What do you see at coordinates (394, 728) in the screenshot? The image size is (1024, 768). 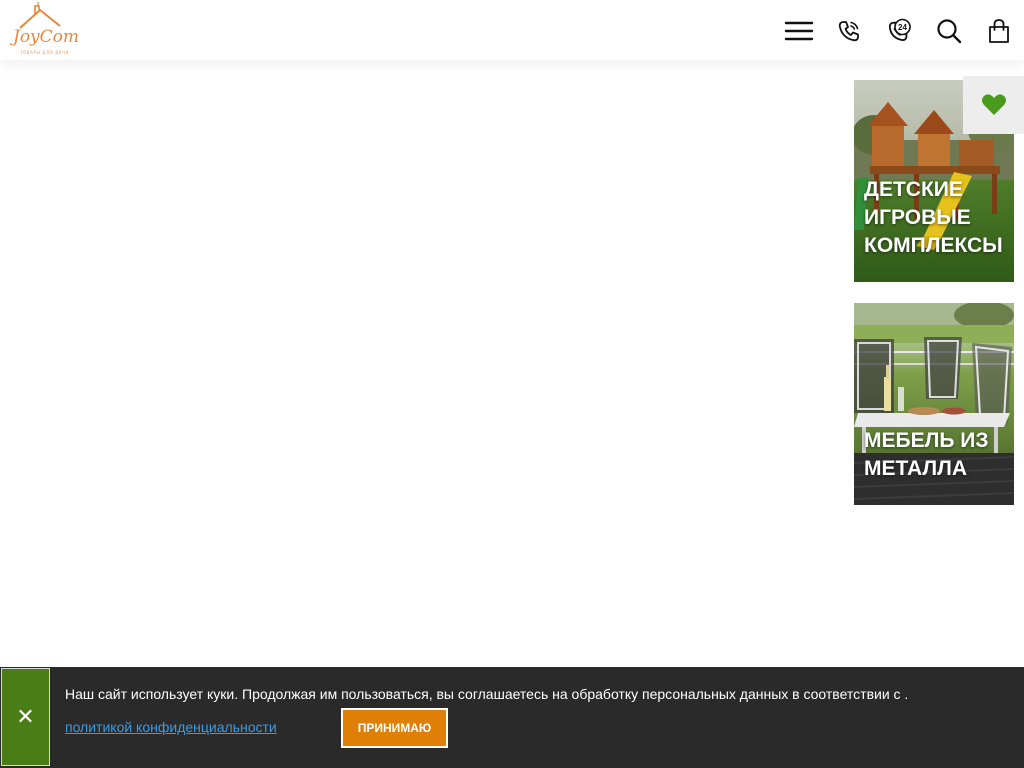 I see `accept-cookies-button: Принимаю` at bounding box center [394, 728].